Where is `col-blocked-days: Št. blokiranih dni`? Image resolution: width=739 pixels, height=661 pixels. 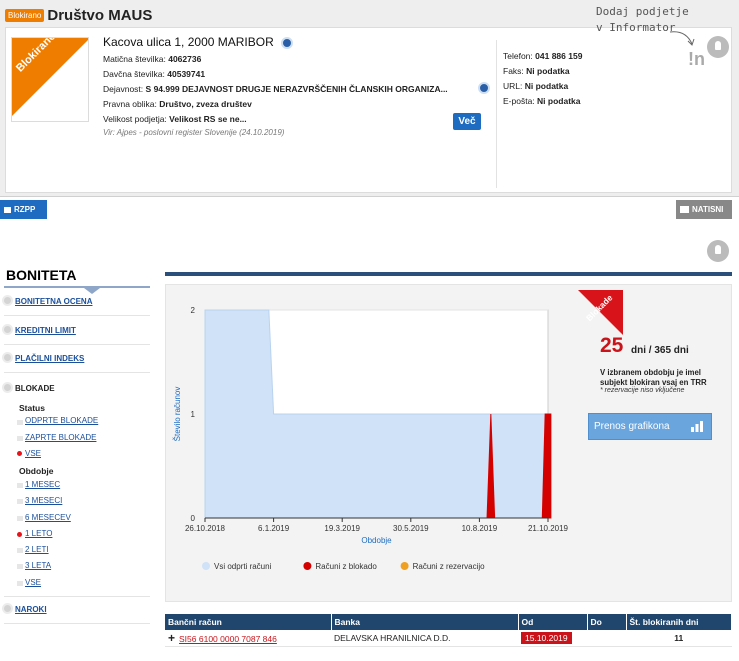
col-blocked-days: Št. blokiranih dni is located at coordinates (679, 622).